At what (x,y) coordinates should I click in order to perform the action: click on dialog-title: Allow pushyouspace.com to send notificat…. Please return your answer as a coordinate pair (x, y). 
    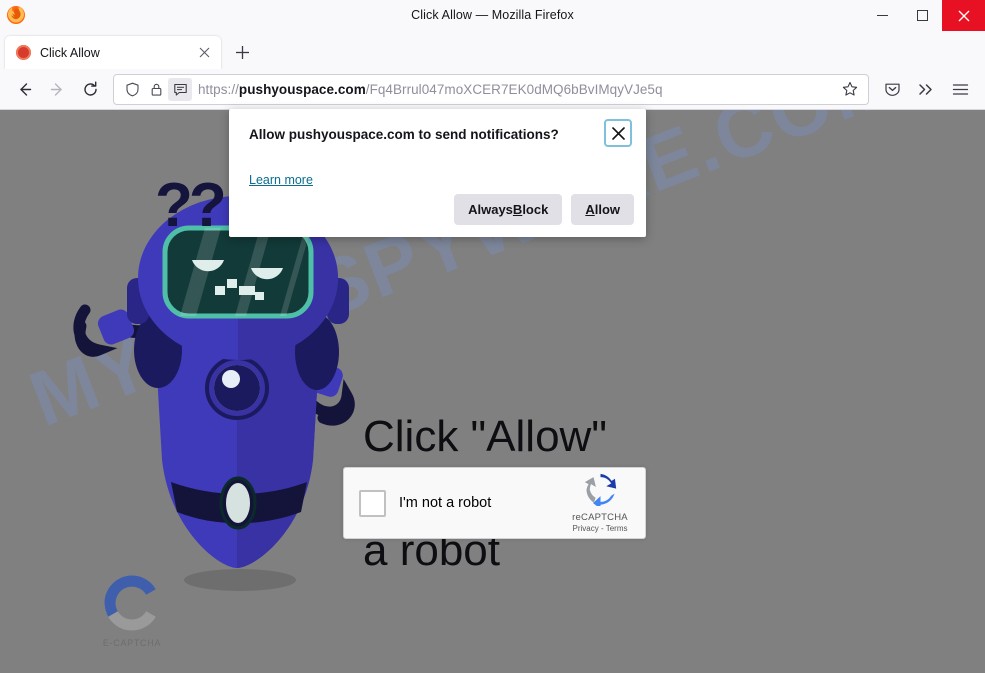
    Looking at the image, I should click on (404, 134).